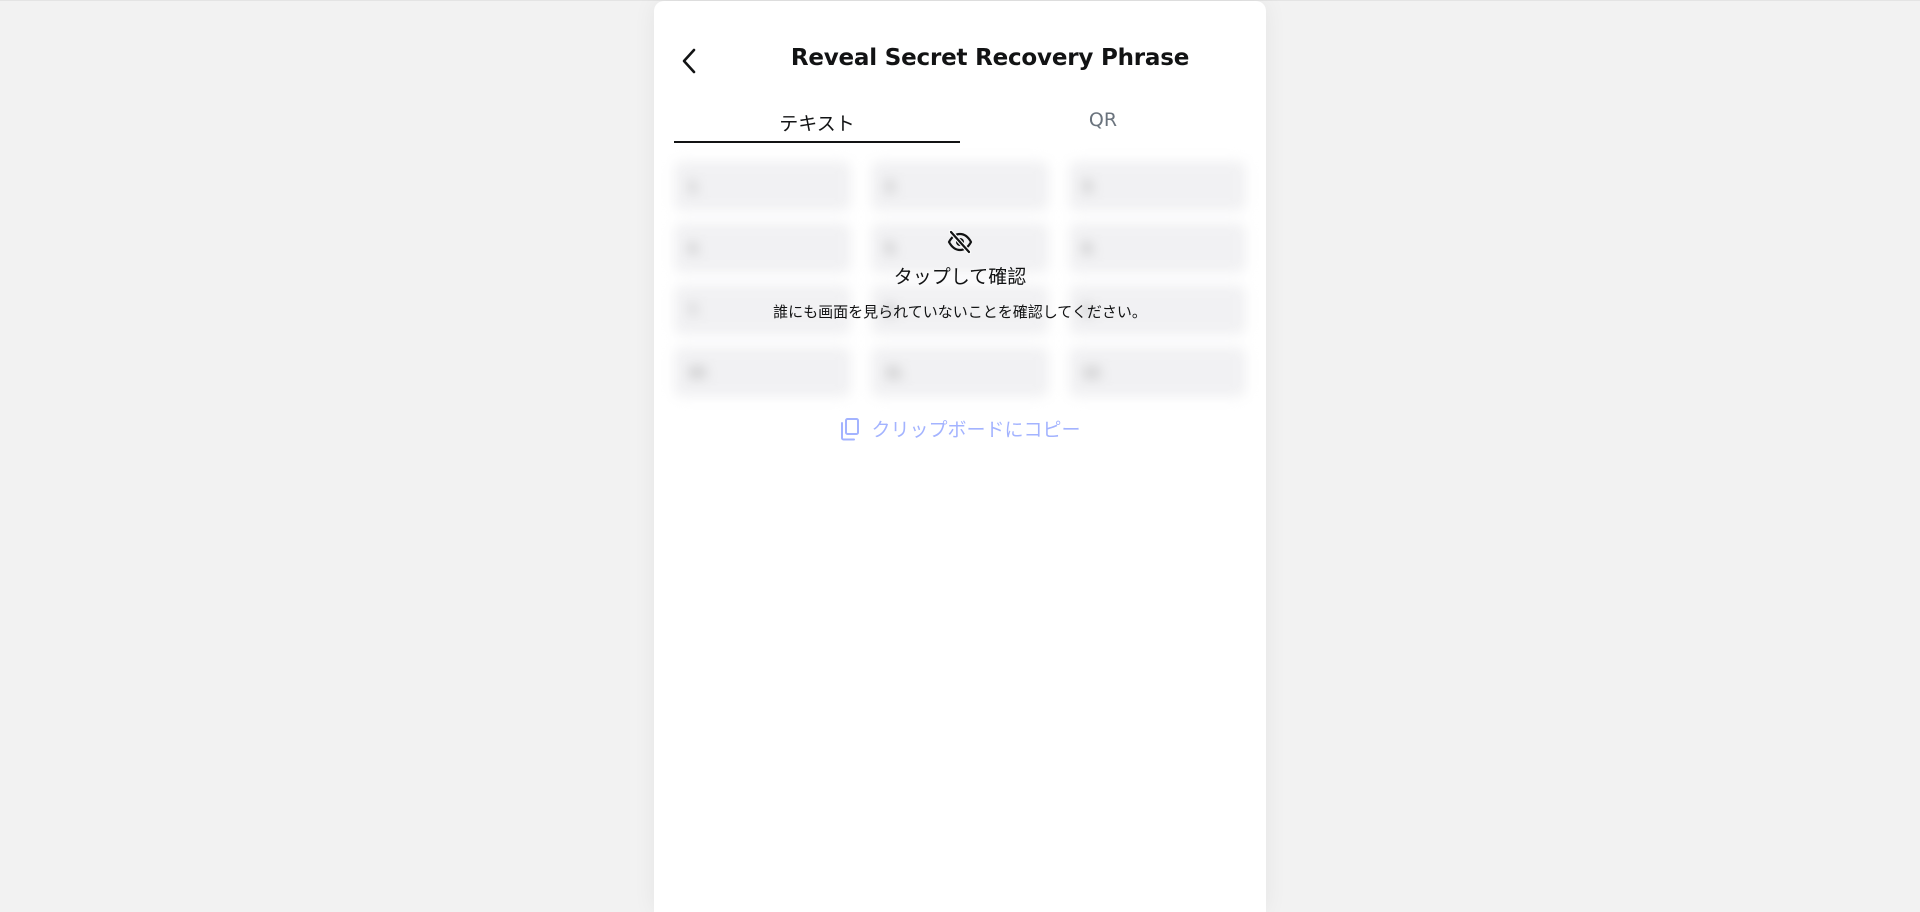 The height and width of the screenshot is (912, 1920). I want to click on reveal-overlay: タップして確認 誰にも画面を見られていないことを確認してください。, so click(960, 275).